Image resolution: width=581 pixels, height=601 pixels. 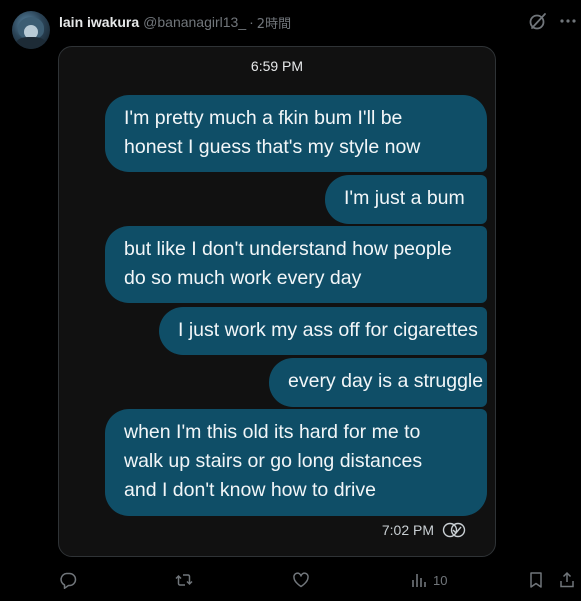 I want to click on views-count: 10, so click(x=440, y=580).